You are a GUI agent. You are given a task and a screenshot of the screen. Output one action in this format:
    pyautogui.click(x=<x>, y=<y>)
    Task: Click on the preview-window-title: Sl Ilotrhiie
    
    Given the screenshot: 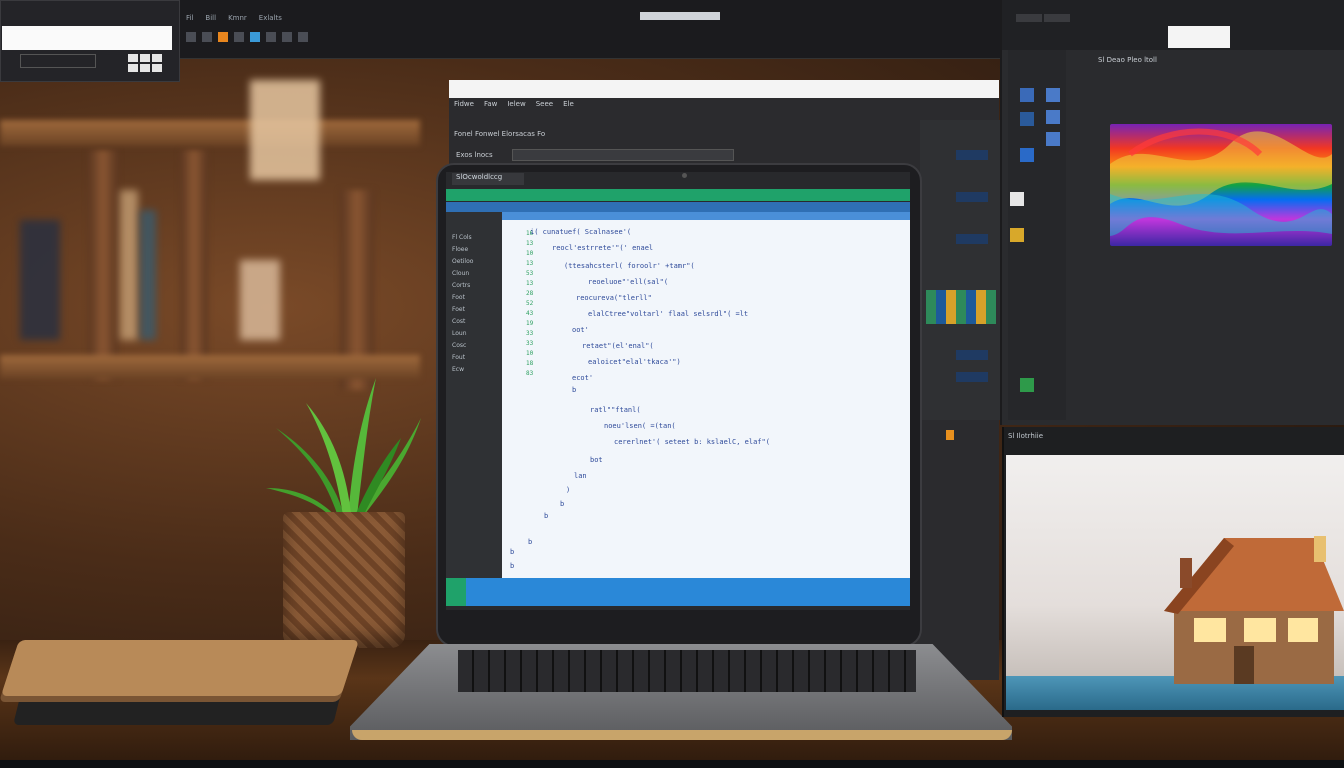 What is the action you would take?
    pyautogui.click(x=1026, y=436)
    